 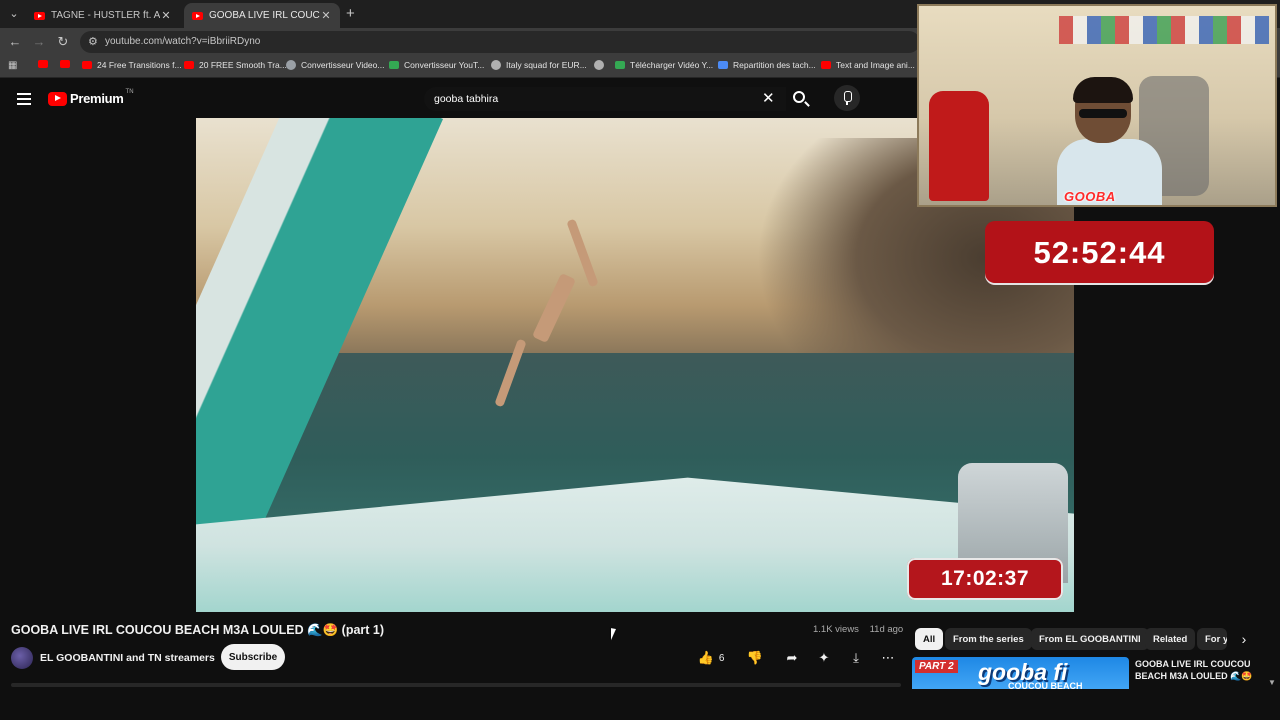 What do you see at coordinates (616, 635) in the screenshot?
I see `mouse-cursor` at bounding box center [616, 635].